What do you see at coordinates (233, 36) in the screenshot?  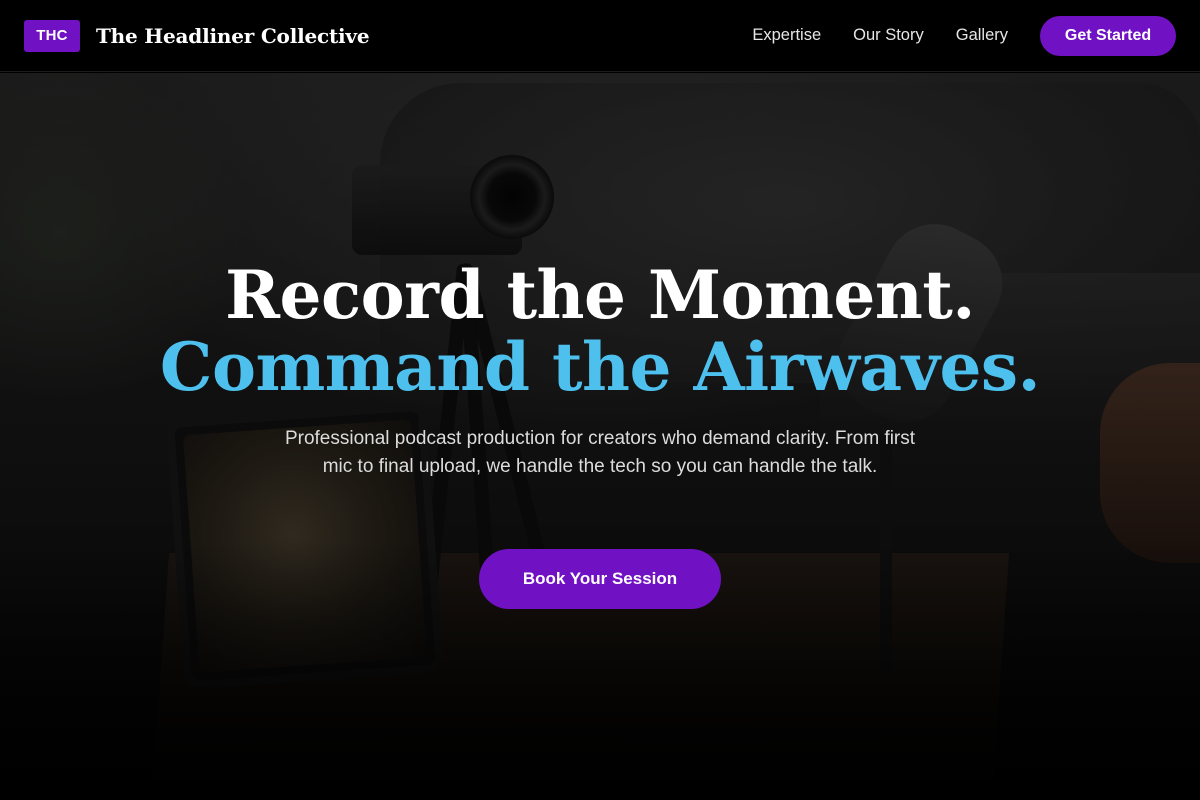 I see `brand-name: The Headliner Collective` at bounding box center [233, 36].